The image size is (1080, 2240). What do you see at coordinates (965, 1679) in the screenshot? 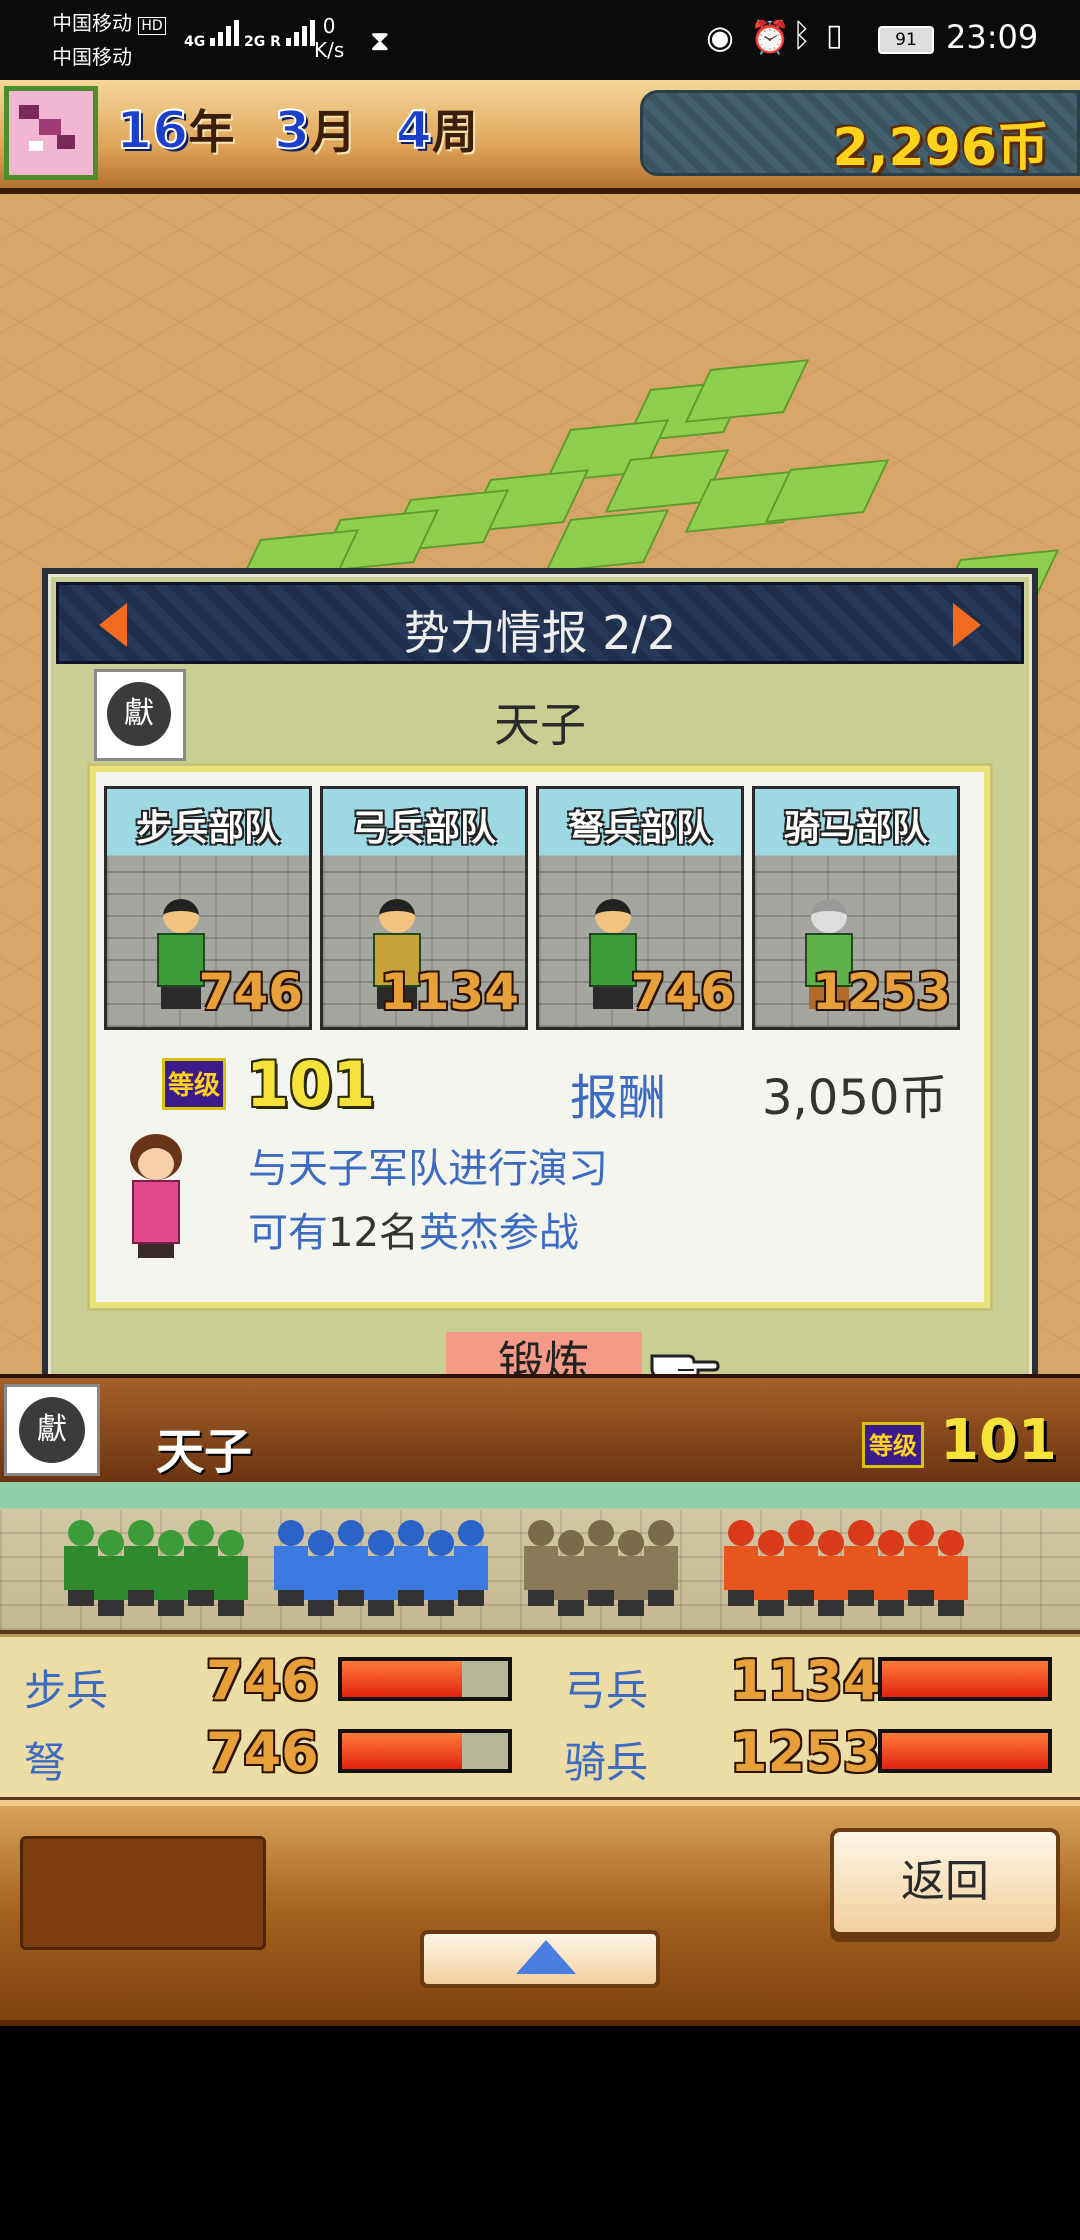
I see `archer-bar` at bounding box center [965, 1679].